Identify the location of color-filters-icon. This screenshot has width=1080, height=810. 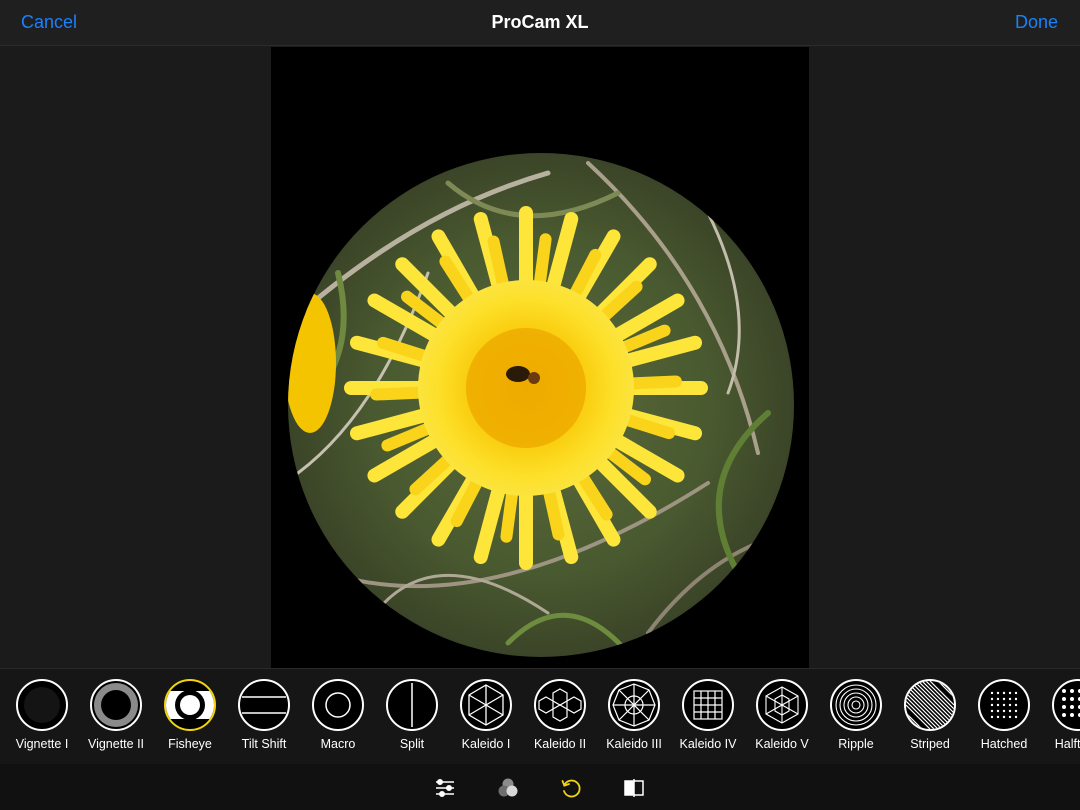
(508, 788).